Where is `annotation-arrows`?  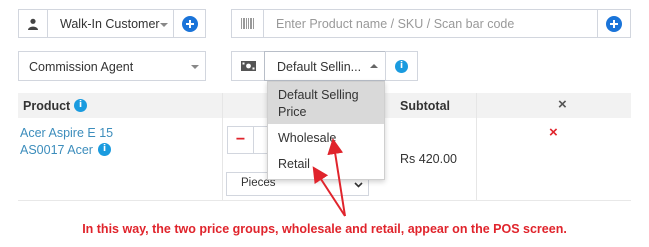 annotation-arrows is located at coordinates (329, 177).